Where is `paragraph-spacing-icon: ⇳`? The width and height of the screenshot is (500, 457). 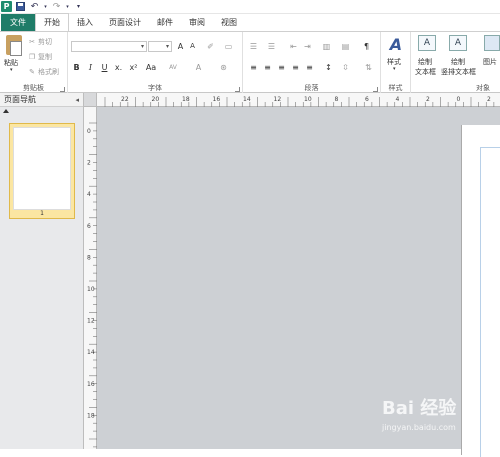
paragraph-spacing-icon: ⇳ is located at coordinates (345, 67).